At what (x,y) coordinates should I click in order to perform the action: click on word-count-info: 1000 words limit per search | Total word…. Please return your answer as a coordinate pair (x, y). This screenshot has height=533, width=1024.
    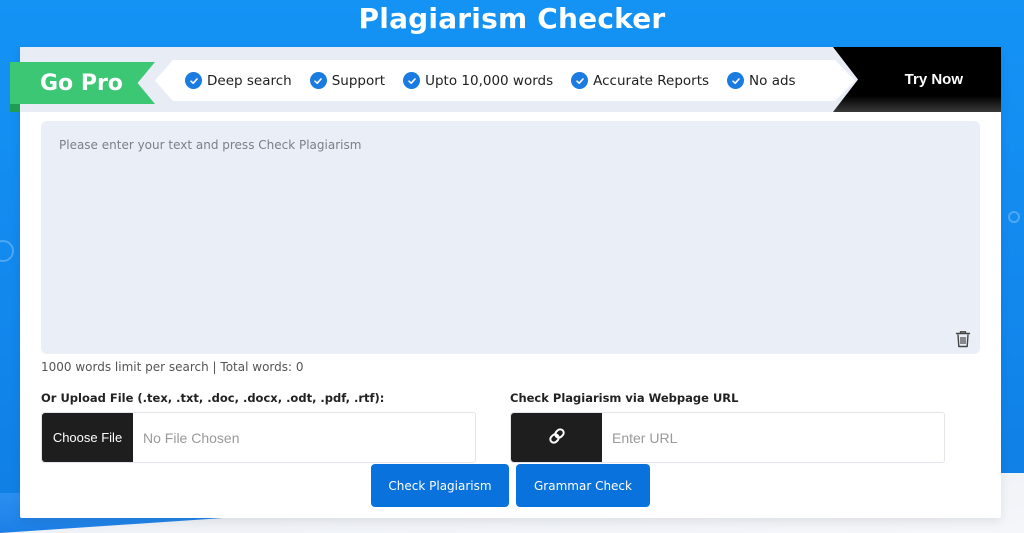
    Looking at the image, I should click on (172, 367).